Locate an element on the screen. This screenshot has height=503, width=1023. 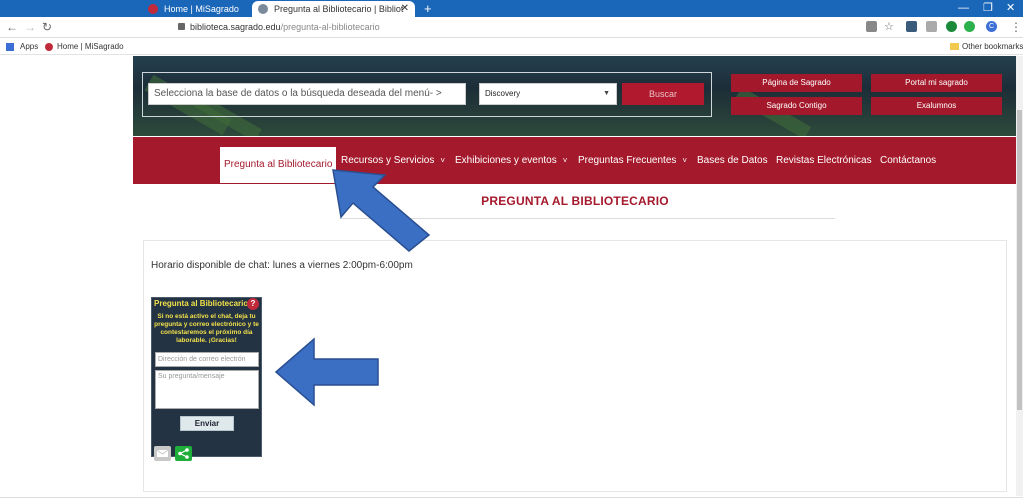
email-field: Dirección de correo electrón is located at coordinates (207, 359).